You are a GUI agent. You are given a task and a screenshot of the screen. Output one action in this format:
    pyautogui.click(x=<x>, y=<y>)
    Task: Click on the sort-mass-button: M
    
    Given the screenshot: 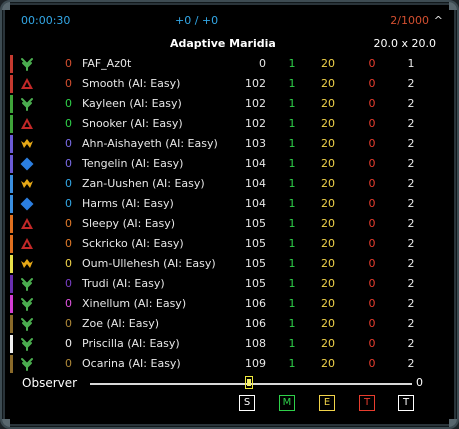 What is the action you would take?
    pyautogui.click(x=287, y=403)
    